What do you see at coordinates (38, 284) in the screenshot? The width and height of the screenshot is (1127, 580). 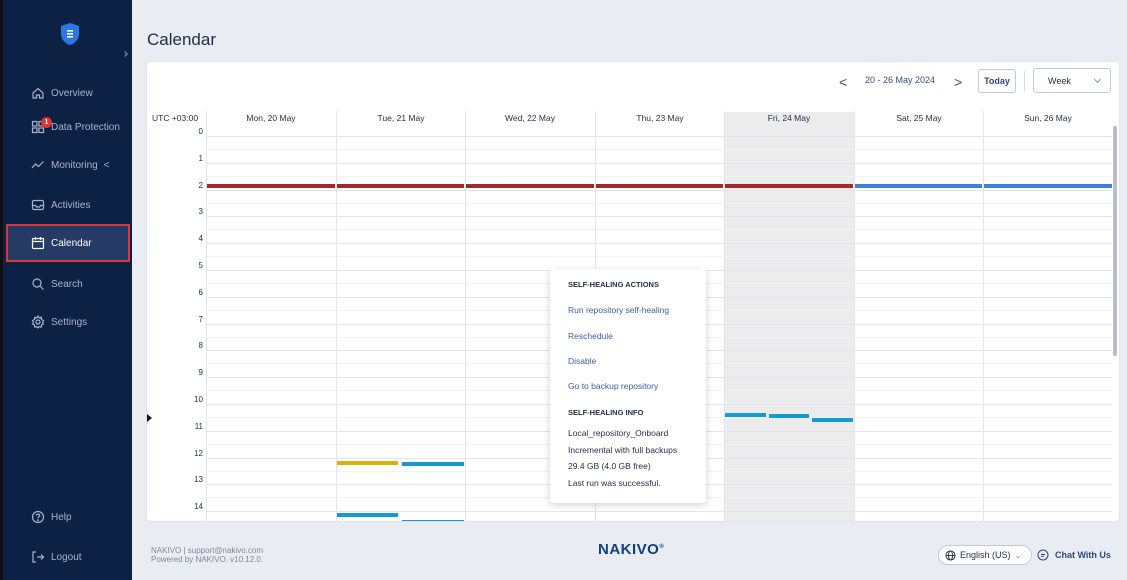 I see `search-icon` at bounding box center [38, 284].